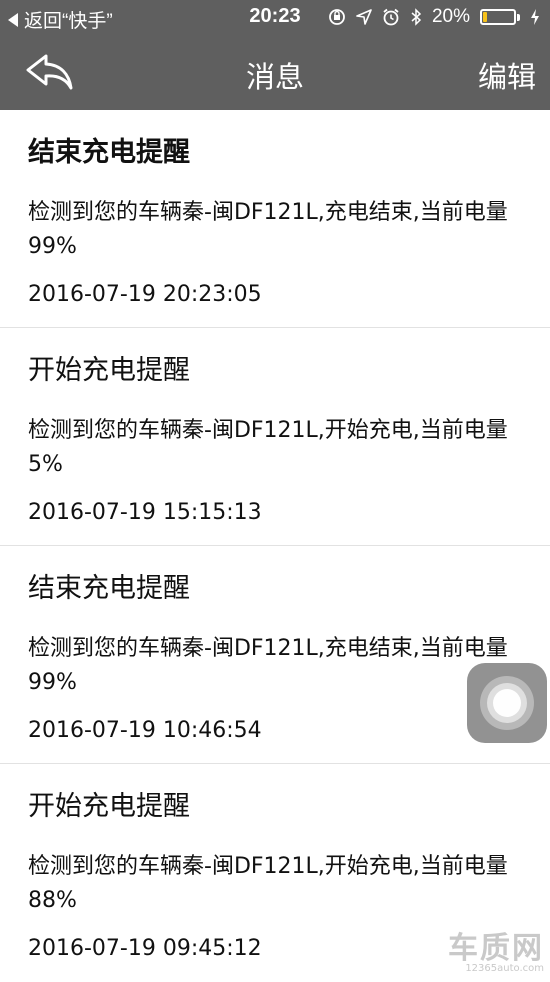 This screenshot has height=982, width=550. I want to click on orientation-lock-icon, so click(337, 17).